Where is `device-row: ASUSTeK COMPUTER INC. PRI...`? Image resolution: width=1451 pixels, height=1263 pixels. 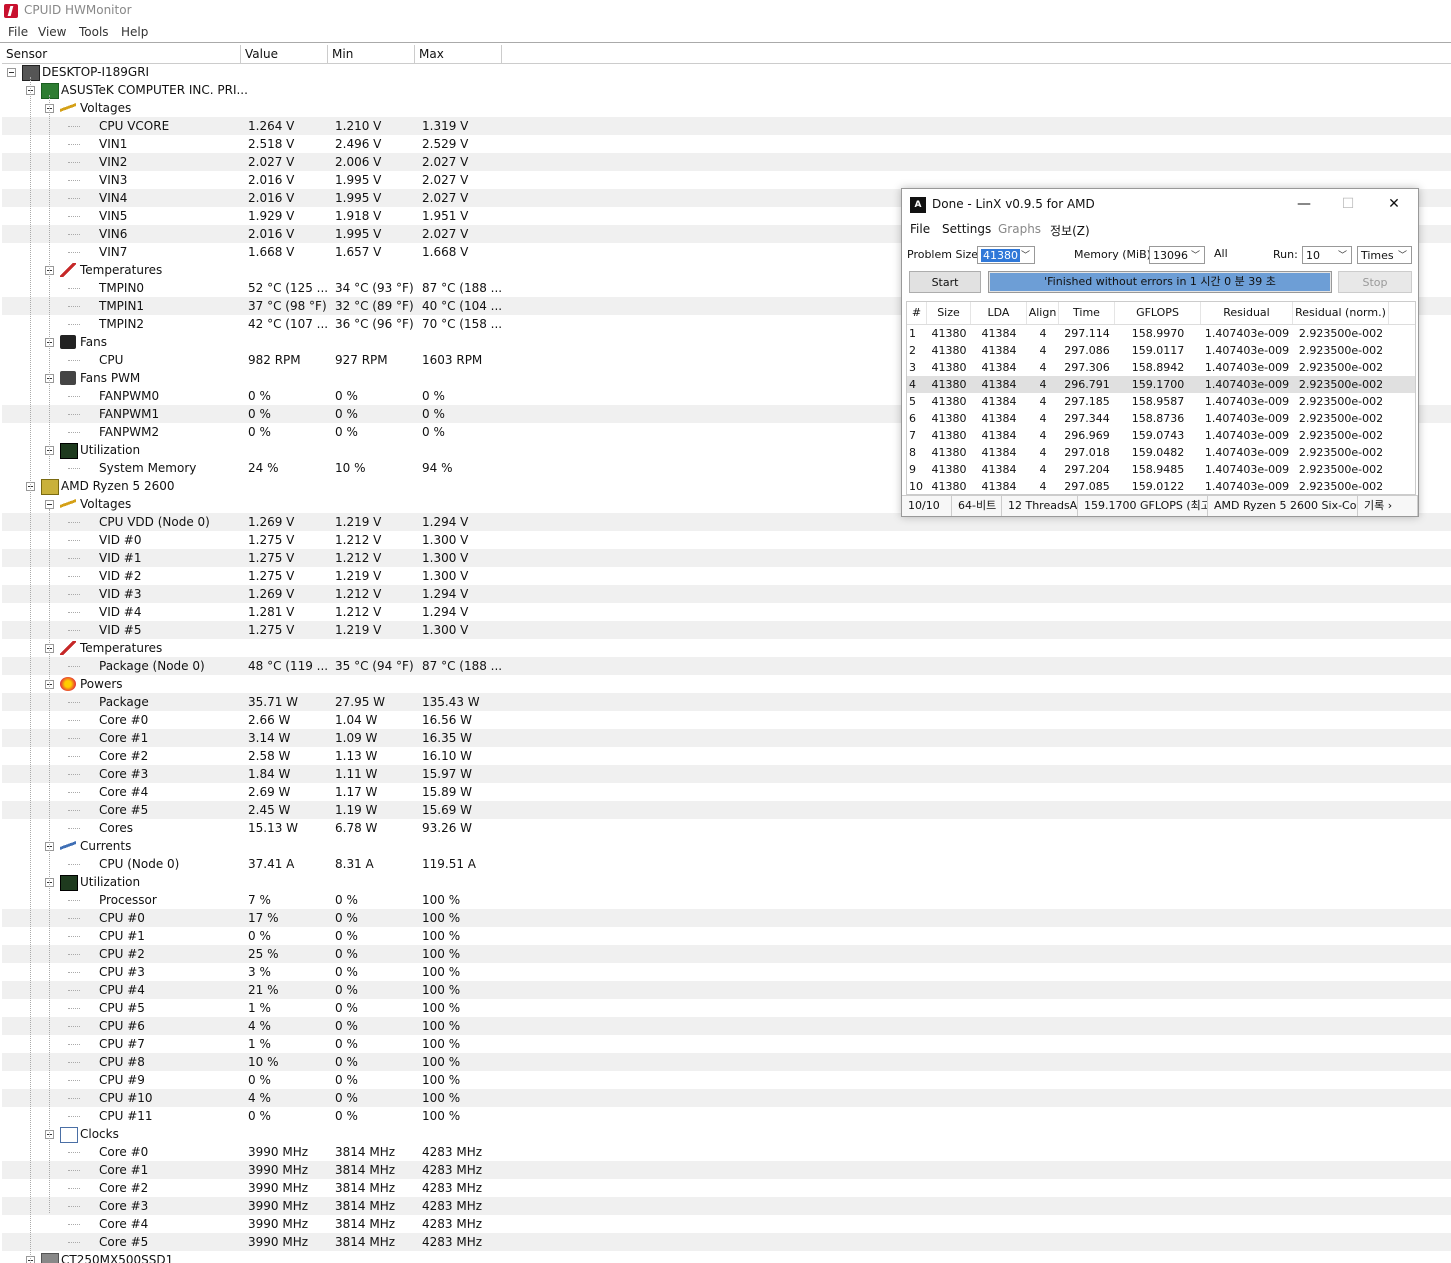
device-row: ASUSTeK COMPUTER INC. PRI... is located at coordinates (726, 90).